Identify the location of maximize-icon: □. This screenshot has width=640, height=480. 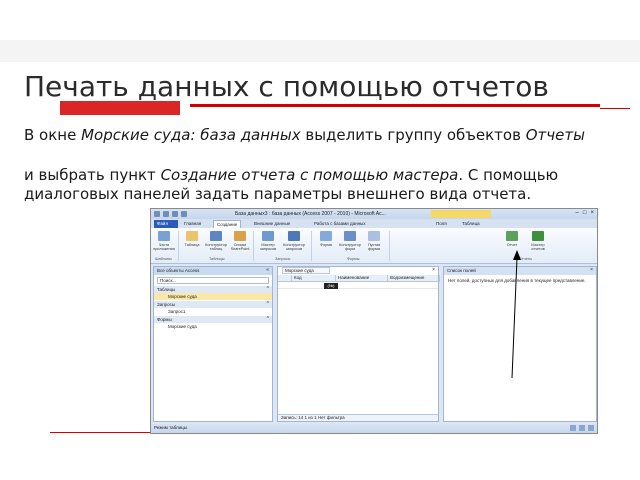
(584, 213).